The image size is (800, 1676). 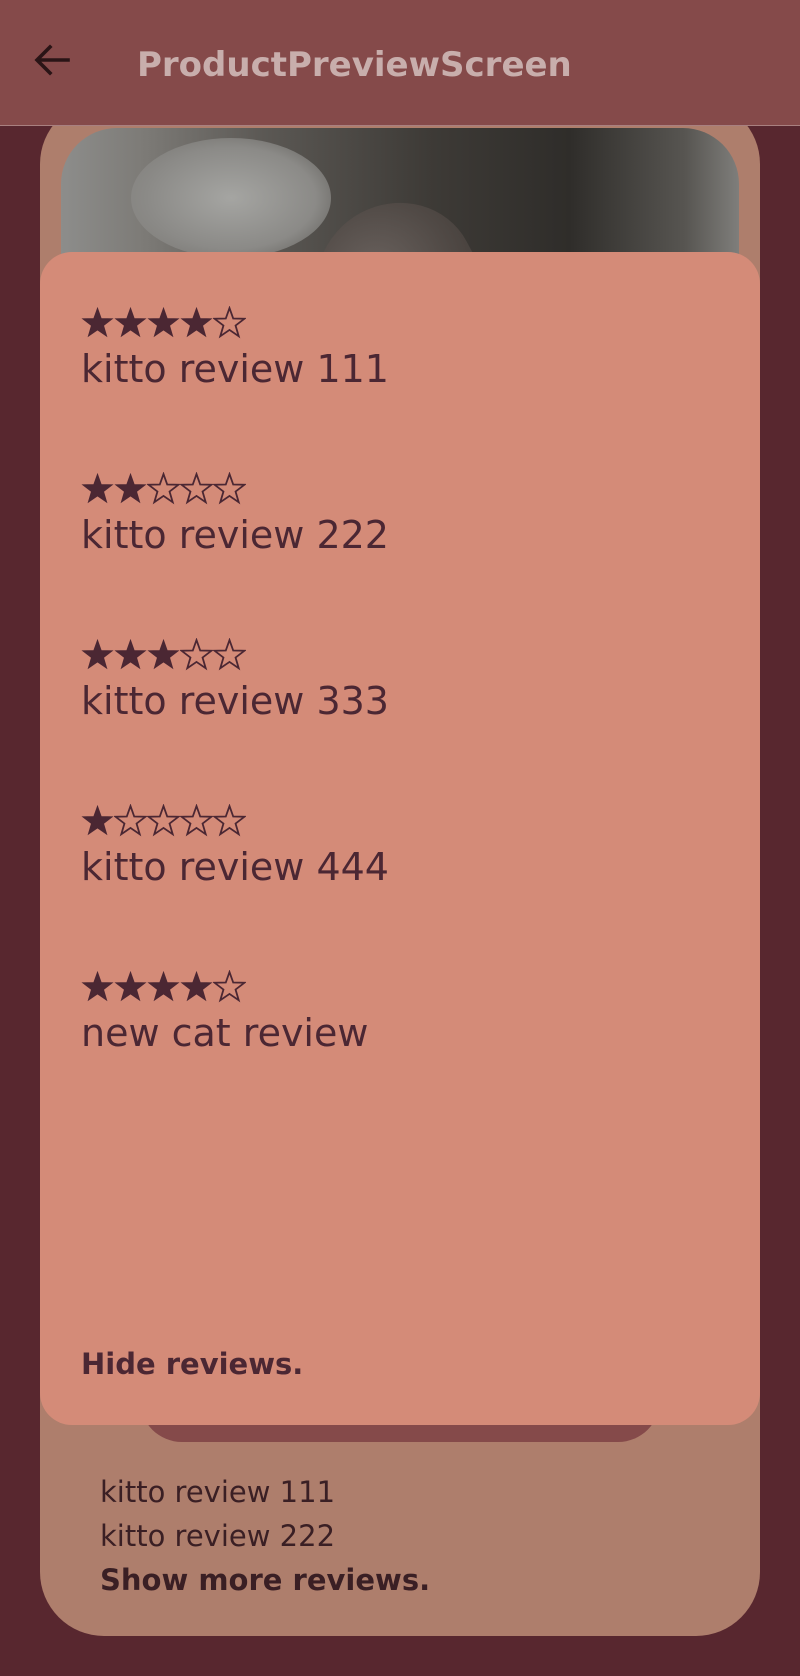 I want to click on app-bar: ProductPreviewScreen, so click(x=400, y=63).